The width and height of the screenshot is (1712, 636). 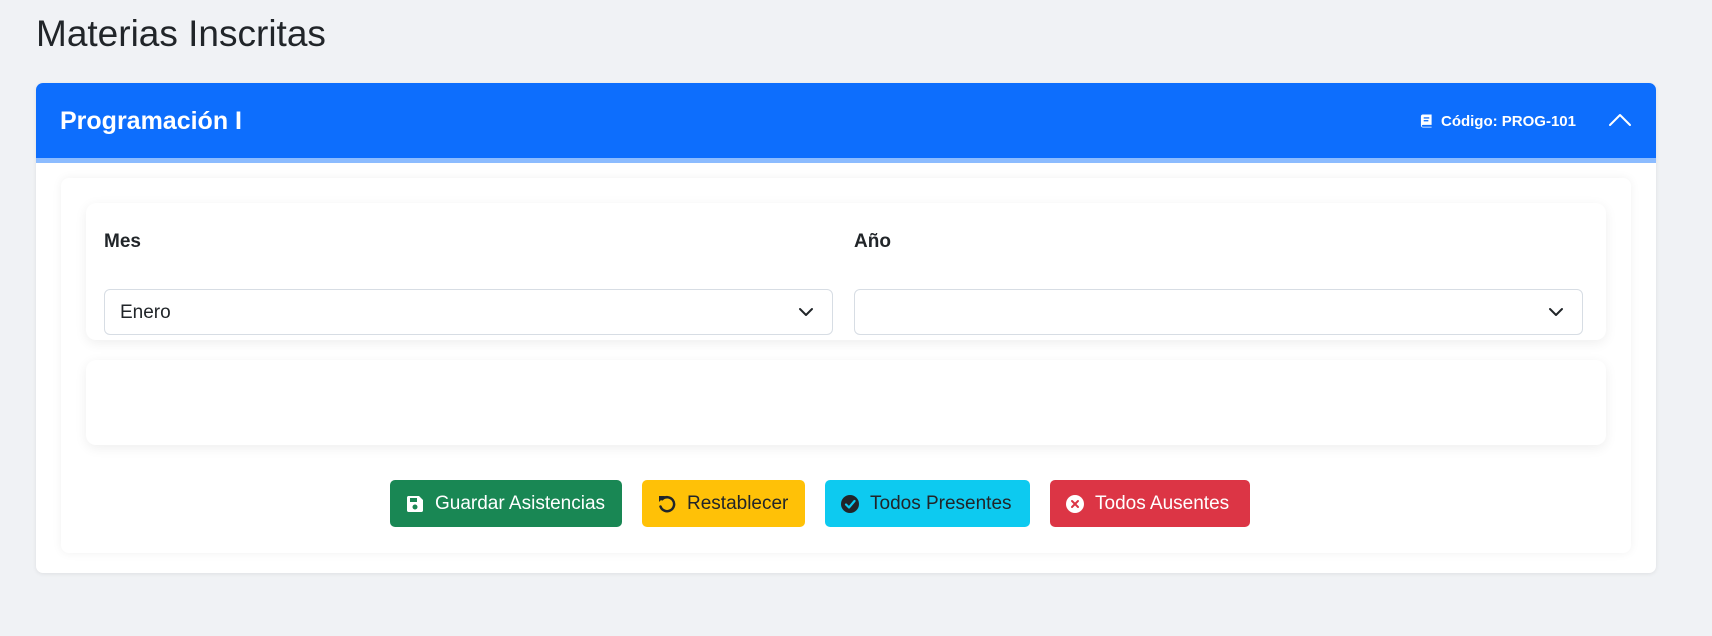 What do you see at coordinates (1162, 503) in the screenshot?
I see `absent-button-label: Todos Ausentes` at bounding box center [1162, 503].